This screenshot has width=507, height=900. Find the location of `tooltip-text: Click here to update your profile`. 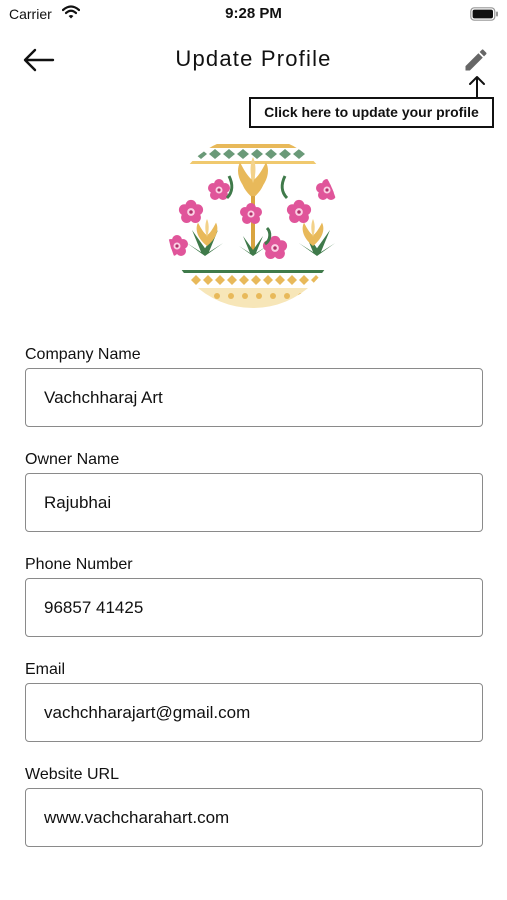

tooltip-text: Click here to update your profile is located at coordinates (371, 112).